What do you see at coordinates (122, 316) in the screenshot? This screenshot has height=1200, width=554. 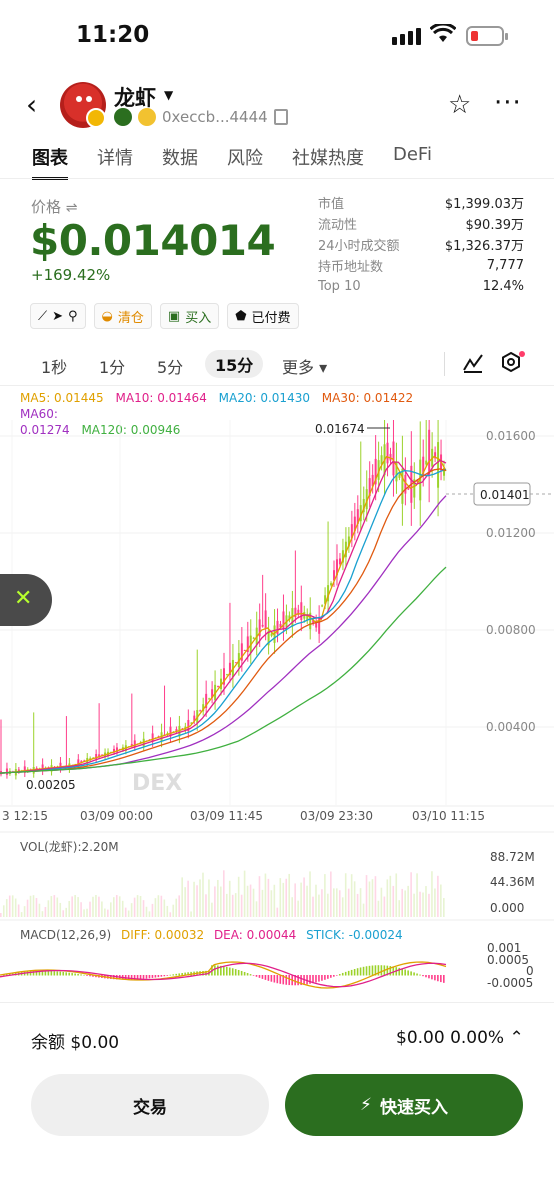 I see `tag-clear: ◒ 清仓` at bounding box center [122, 316].